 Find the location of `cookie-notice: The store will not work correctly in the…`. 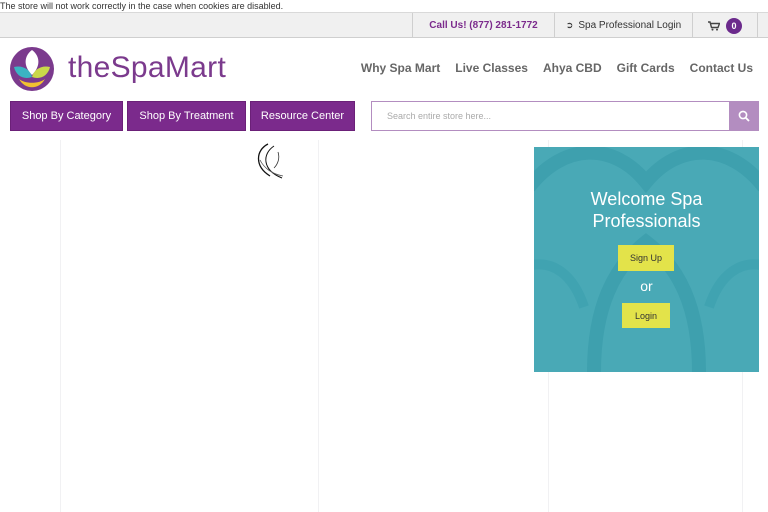

cookie-notice: The store will not work correctly in the… is located at coordinates (142, 6).